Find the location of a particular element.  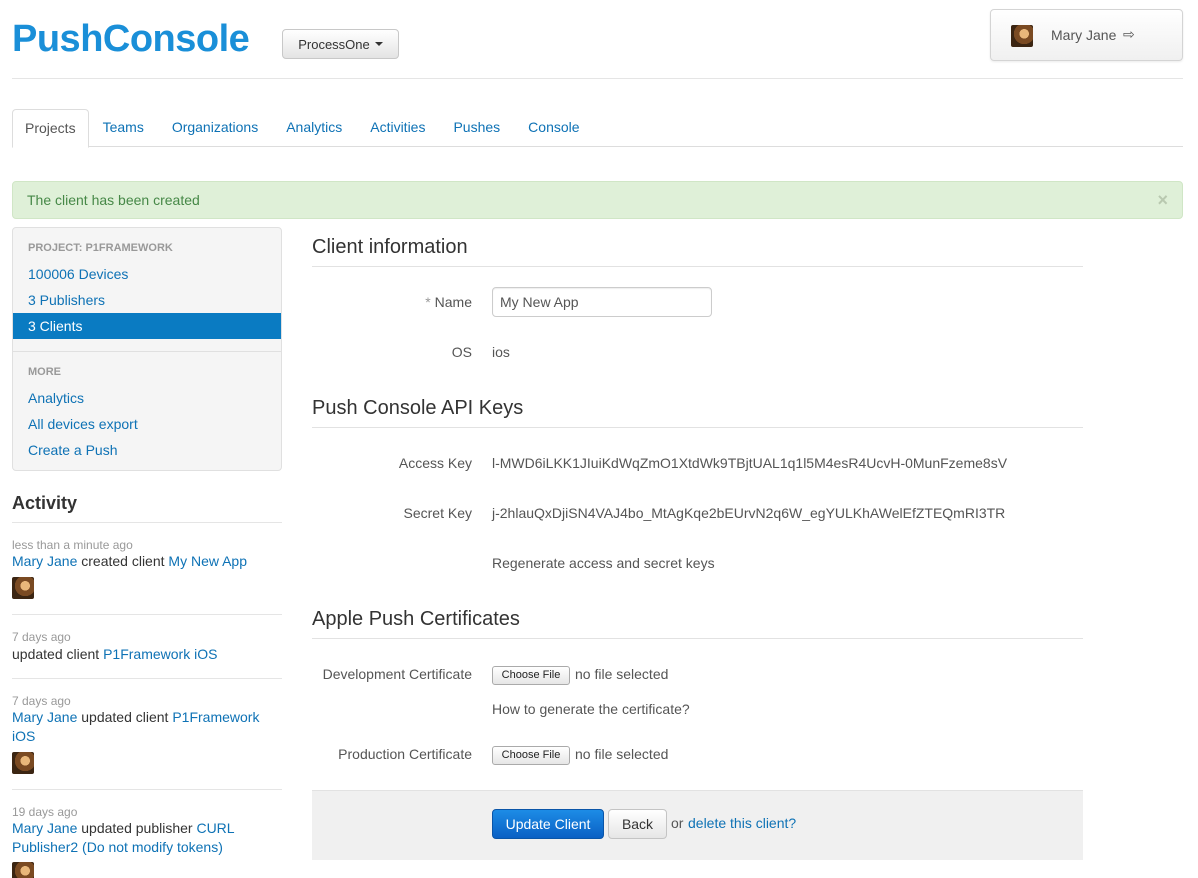

access-key-label: Access Key is located at coordinates (435, 463).